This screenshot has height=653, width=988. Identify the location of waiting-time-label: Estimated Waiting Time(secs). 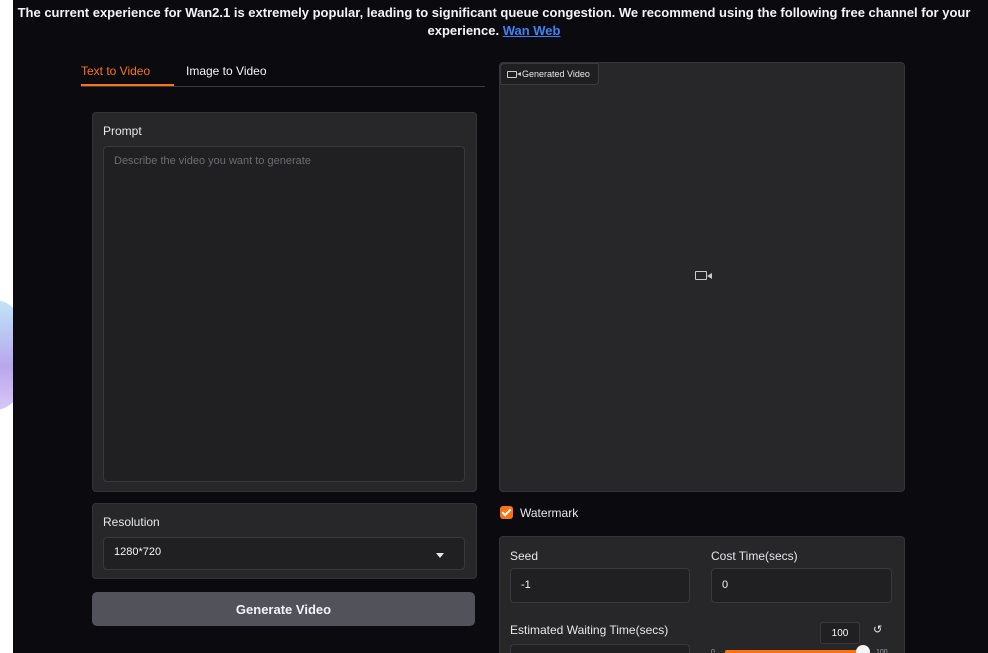
(589, 630).